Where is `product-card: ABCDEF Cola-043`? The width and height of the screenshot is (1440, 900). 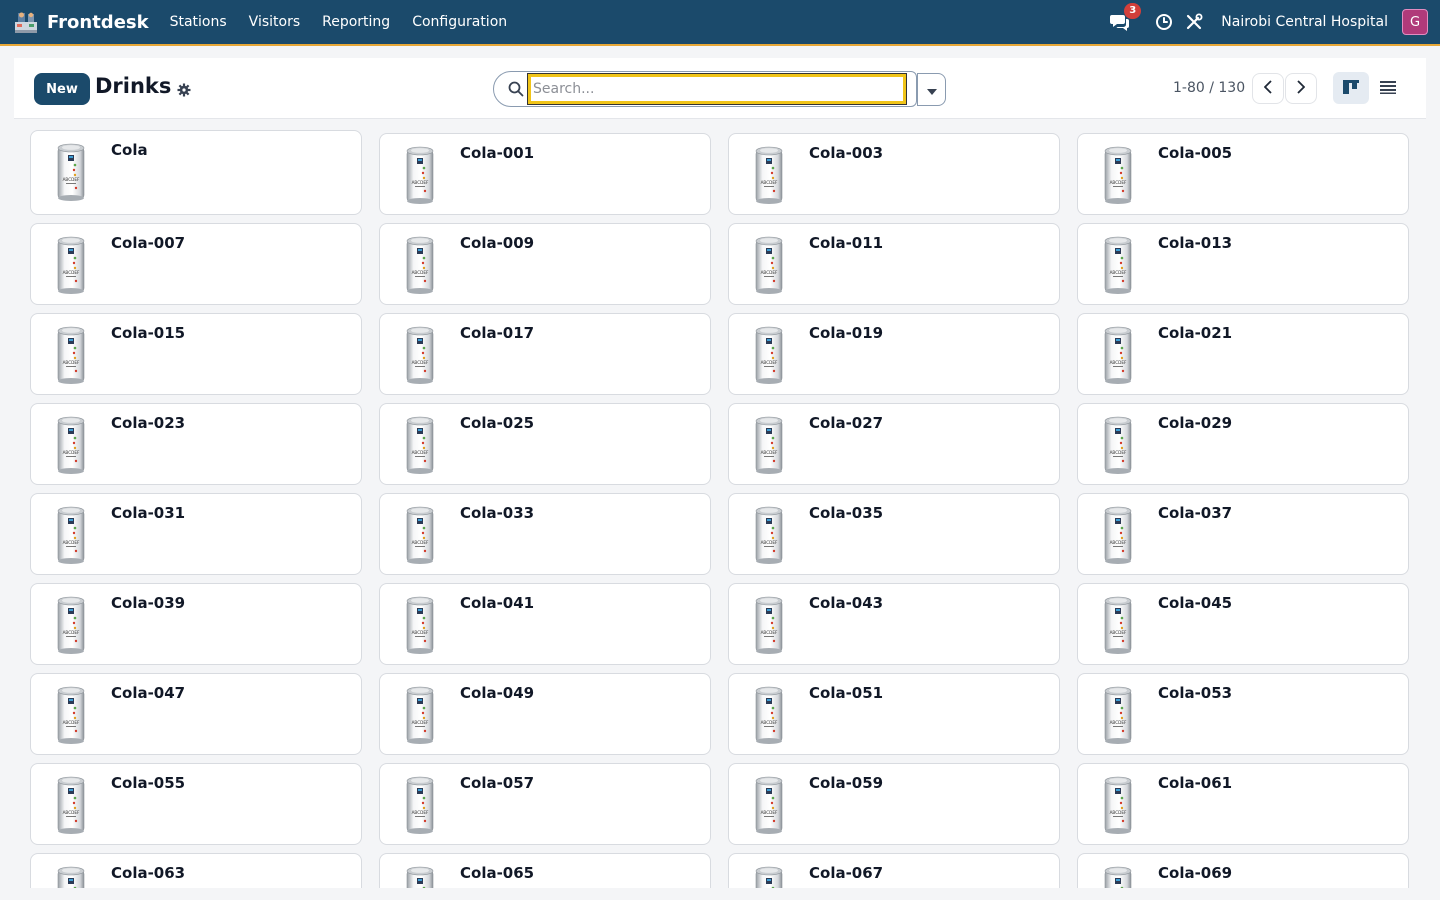
product-card: ABCDEF Cola-043 is located at coordinates (894, 624).